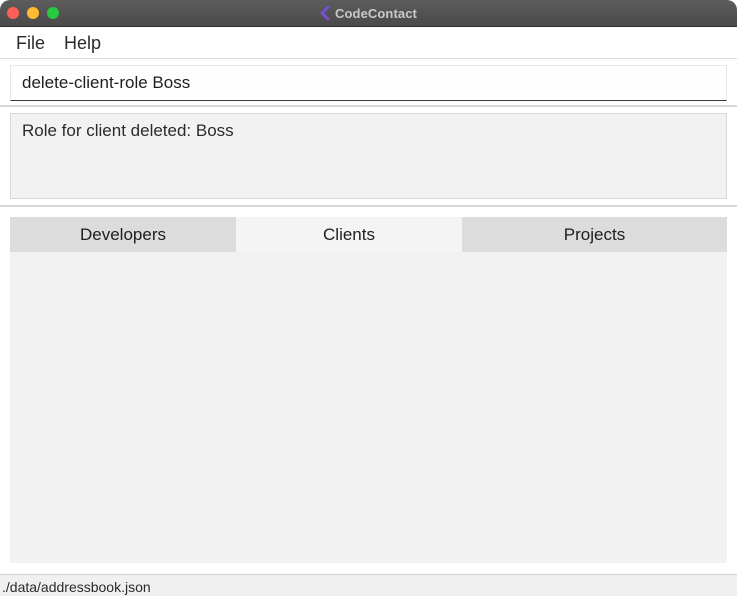  What do you see at coordinates (594, 234) in the screenshot?
I see `tab-projects: Projects` at bounding box center [594, 234].